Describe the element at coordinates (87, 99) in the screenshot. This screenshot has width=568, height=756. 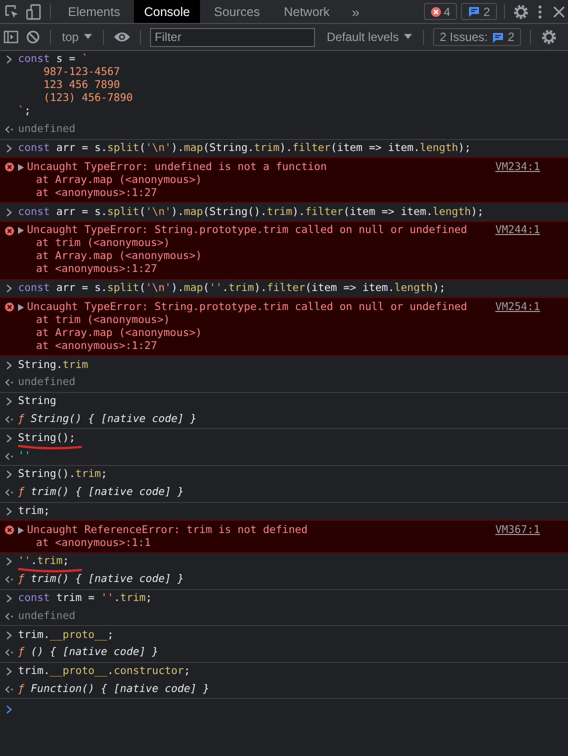
I see `code-line: (123) 456-7890` at that location.